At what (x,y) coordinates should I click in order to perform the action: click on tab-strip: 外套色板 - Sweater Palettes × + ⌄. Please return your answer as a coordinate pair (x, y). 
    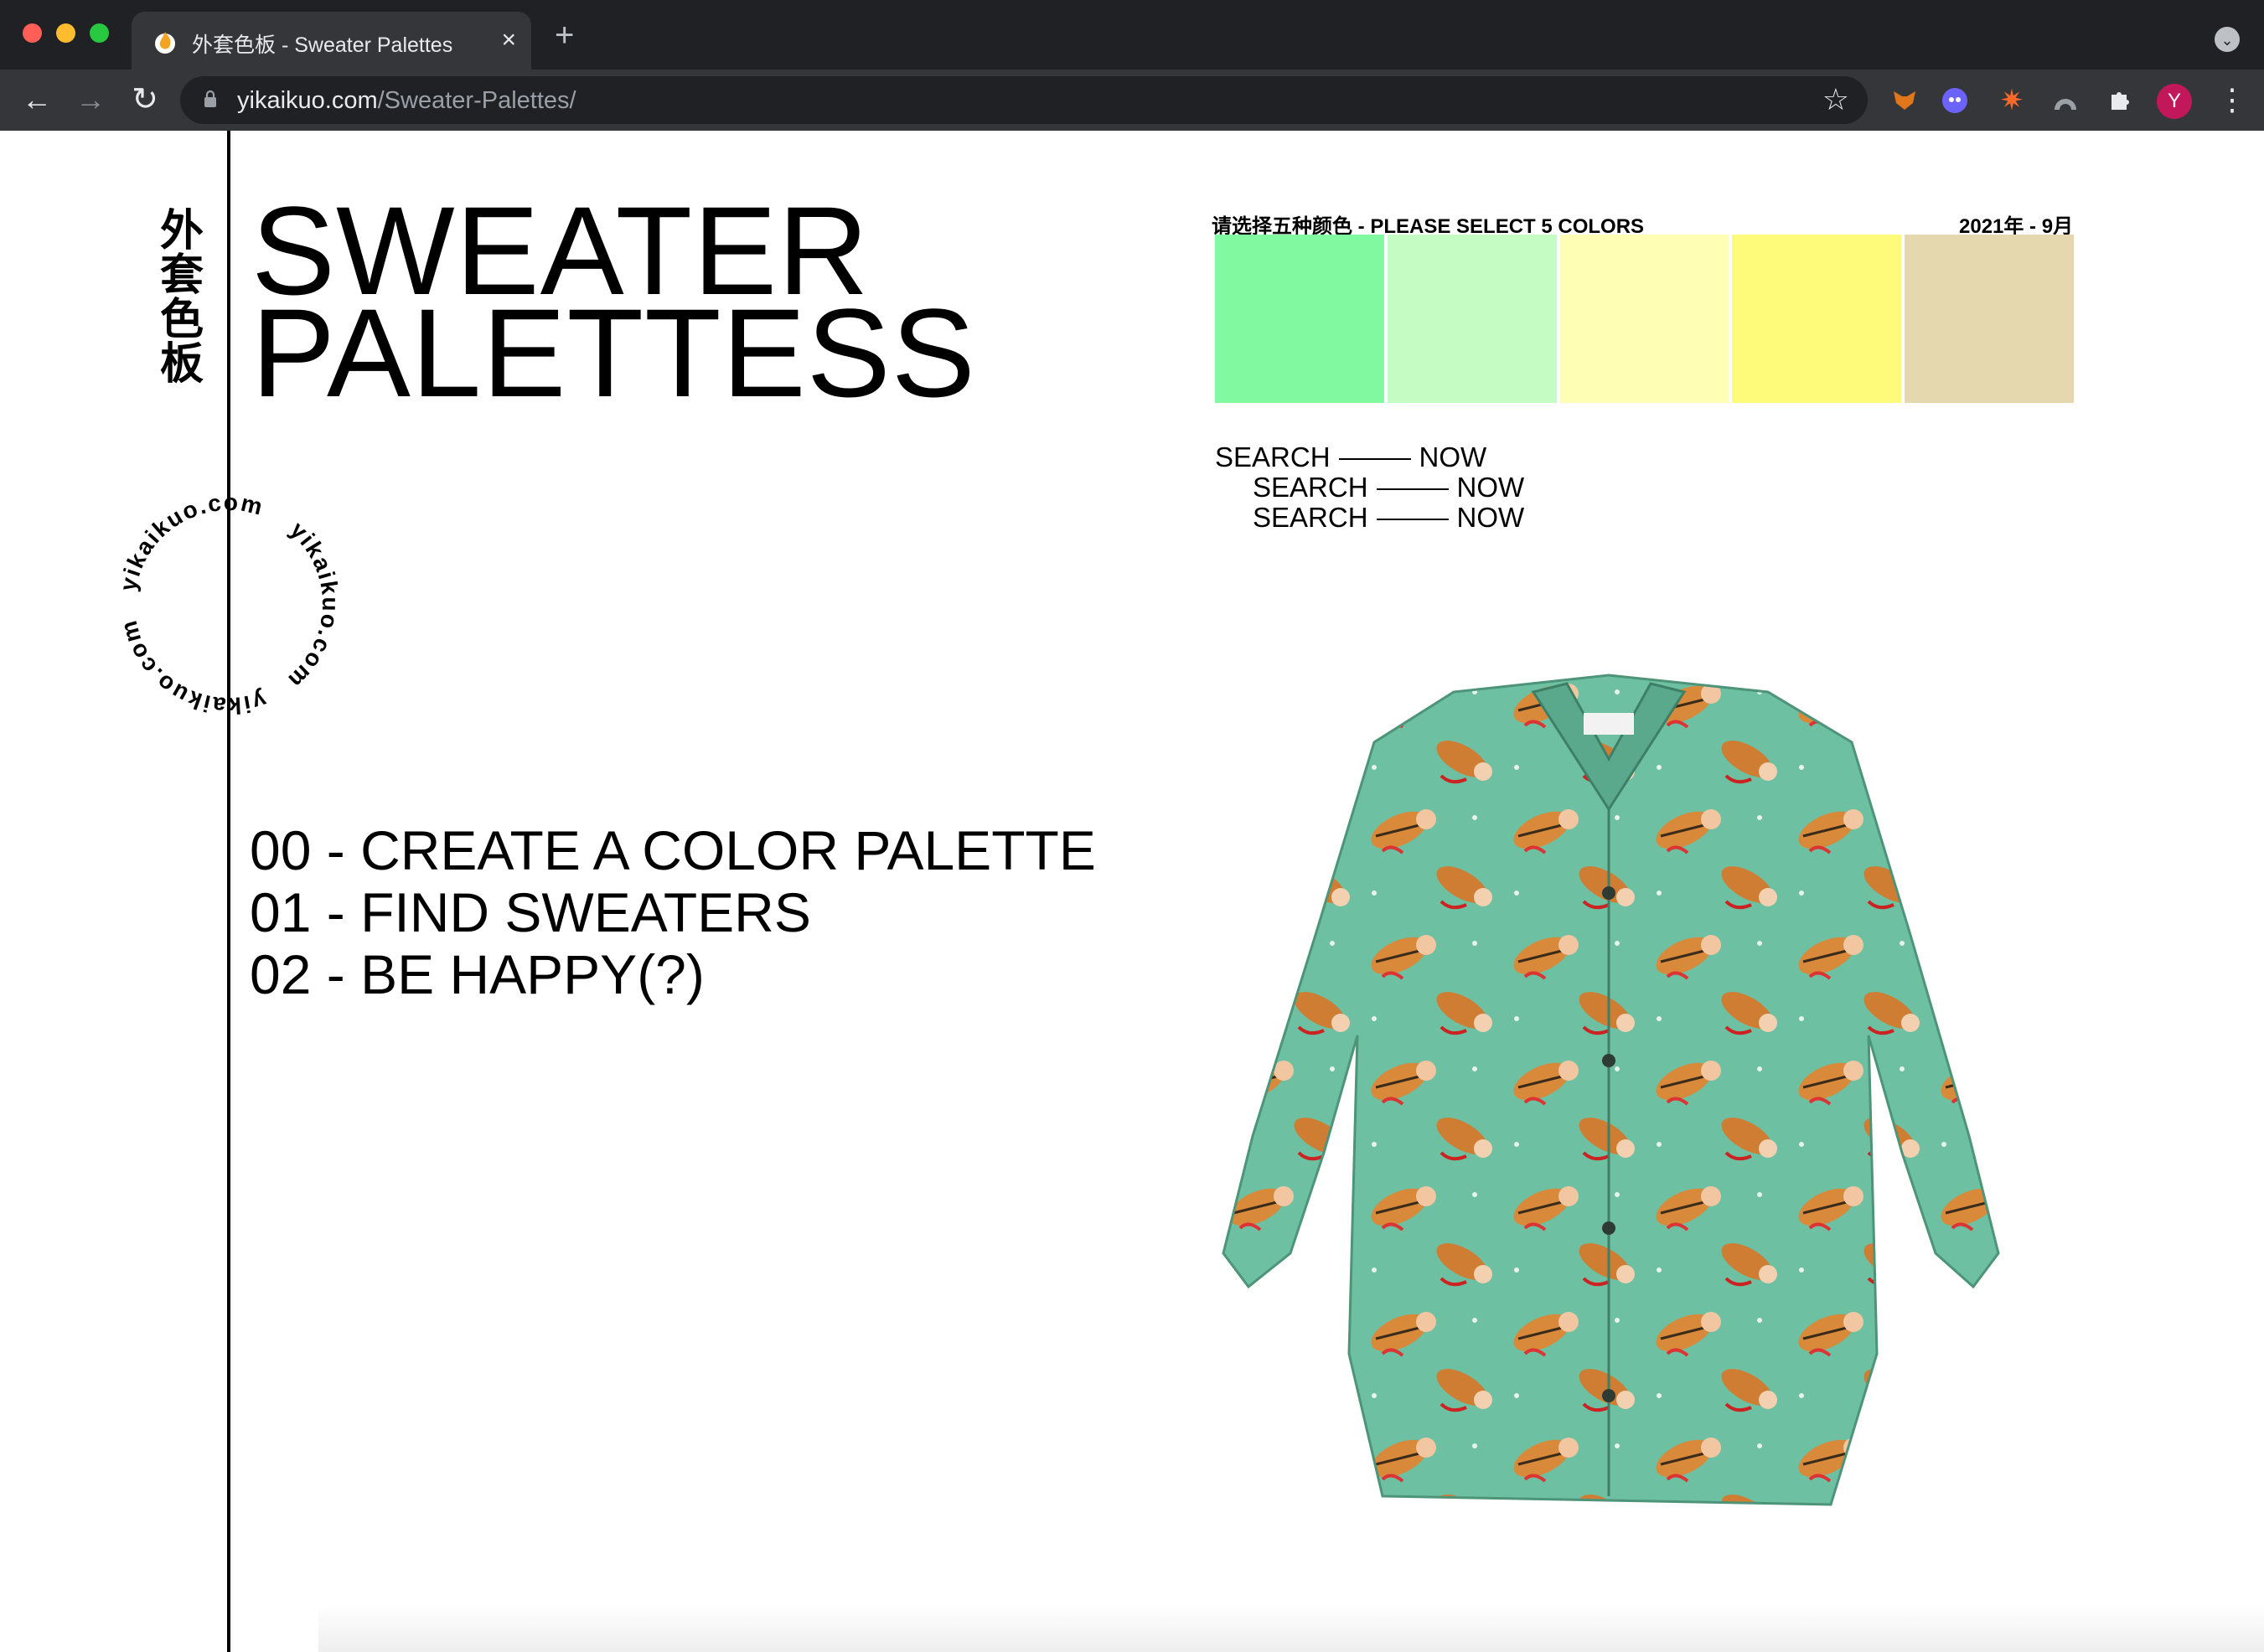
    Looking at the image, I should click on (1132, 35).